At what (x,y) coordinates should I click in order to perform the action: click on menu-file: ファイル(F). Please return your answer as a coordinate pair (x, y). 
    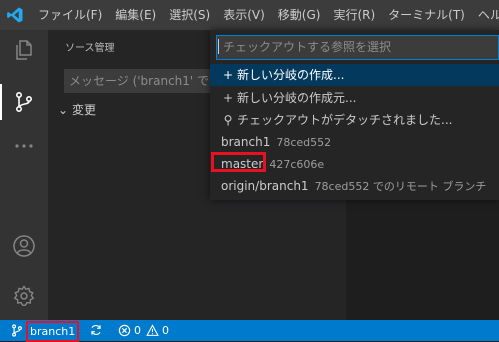
    Looking at the image, I should click on (70, 15).